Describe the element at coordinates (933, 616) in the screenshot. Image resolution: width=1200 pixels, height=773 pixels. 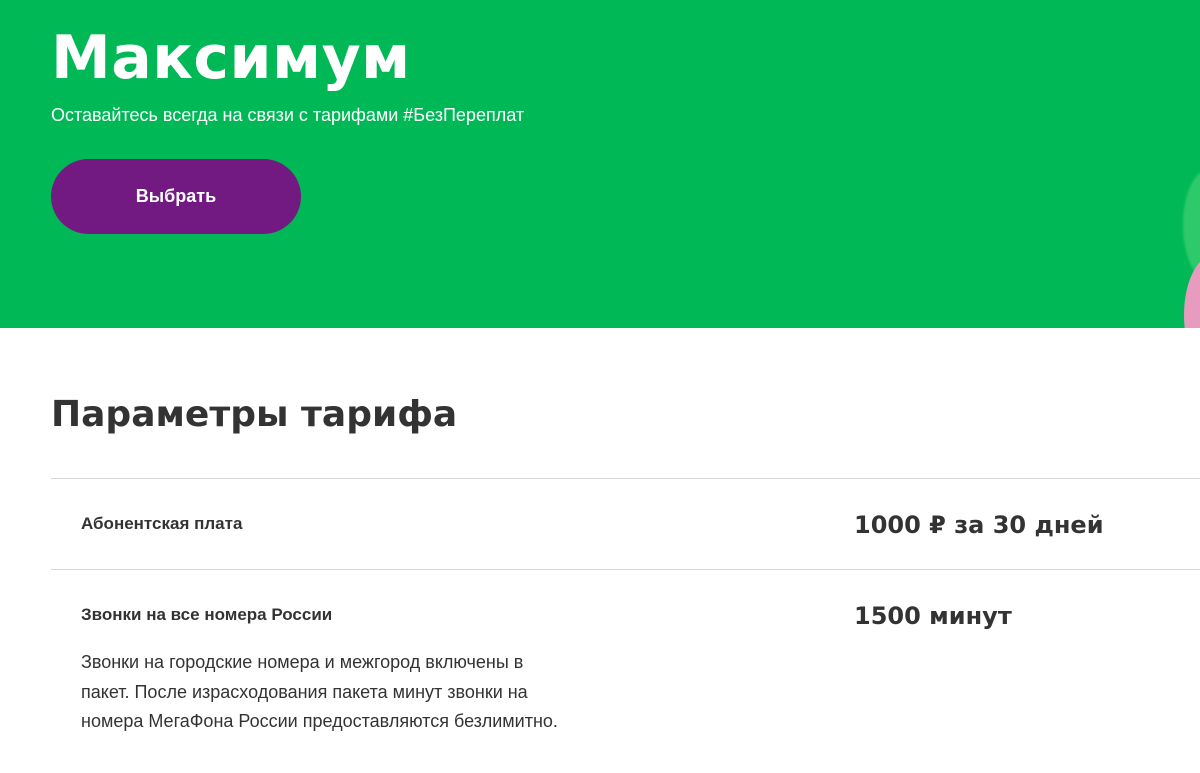
I see `param-value-calls: 1500 минут` at that location.